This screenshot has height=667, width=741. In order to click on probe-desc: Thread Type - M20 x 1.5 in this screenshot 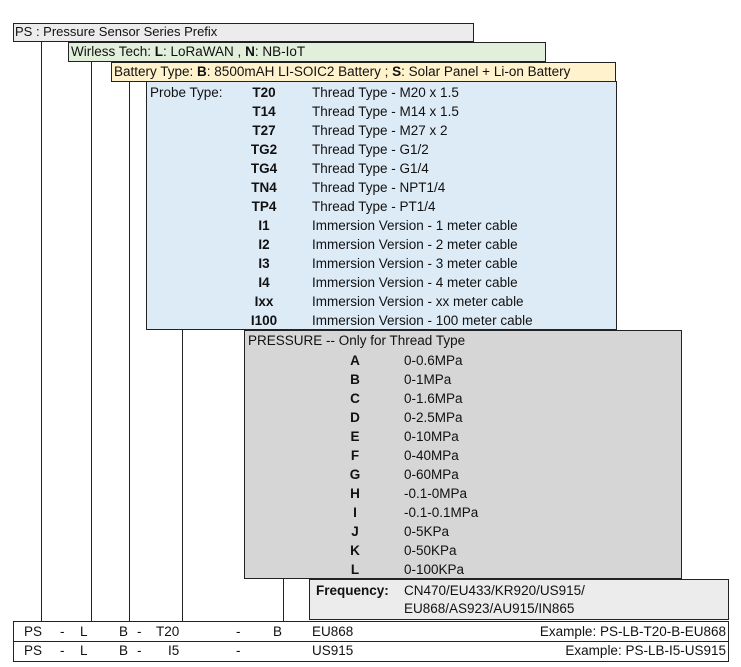, I will do `click(385, 92)`.